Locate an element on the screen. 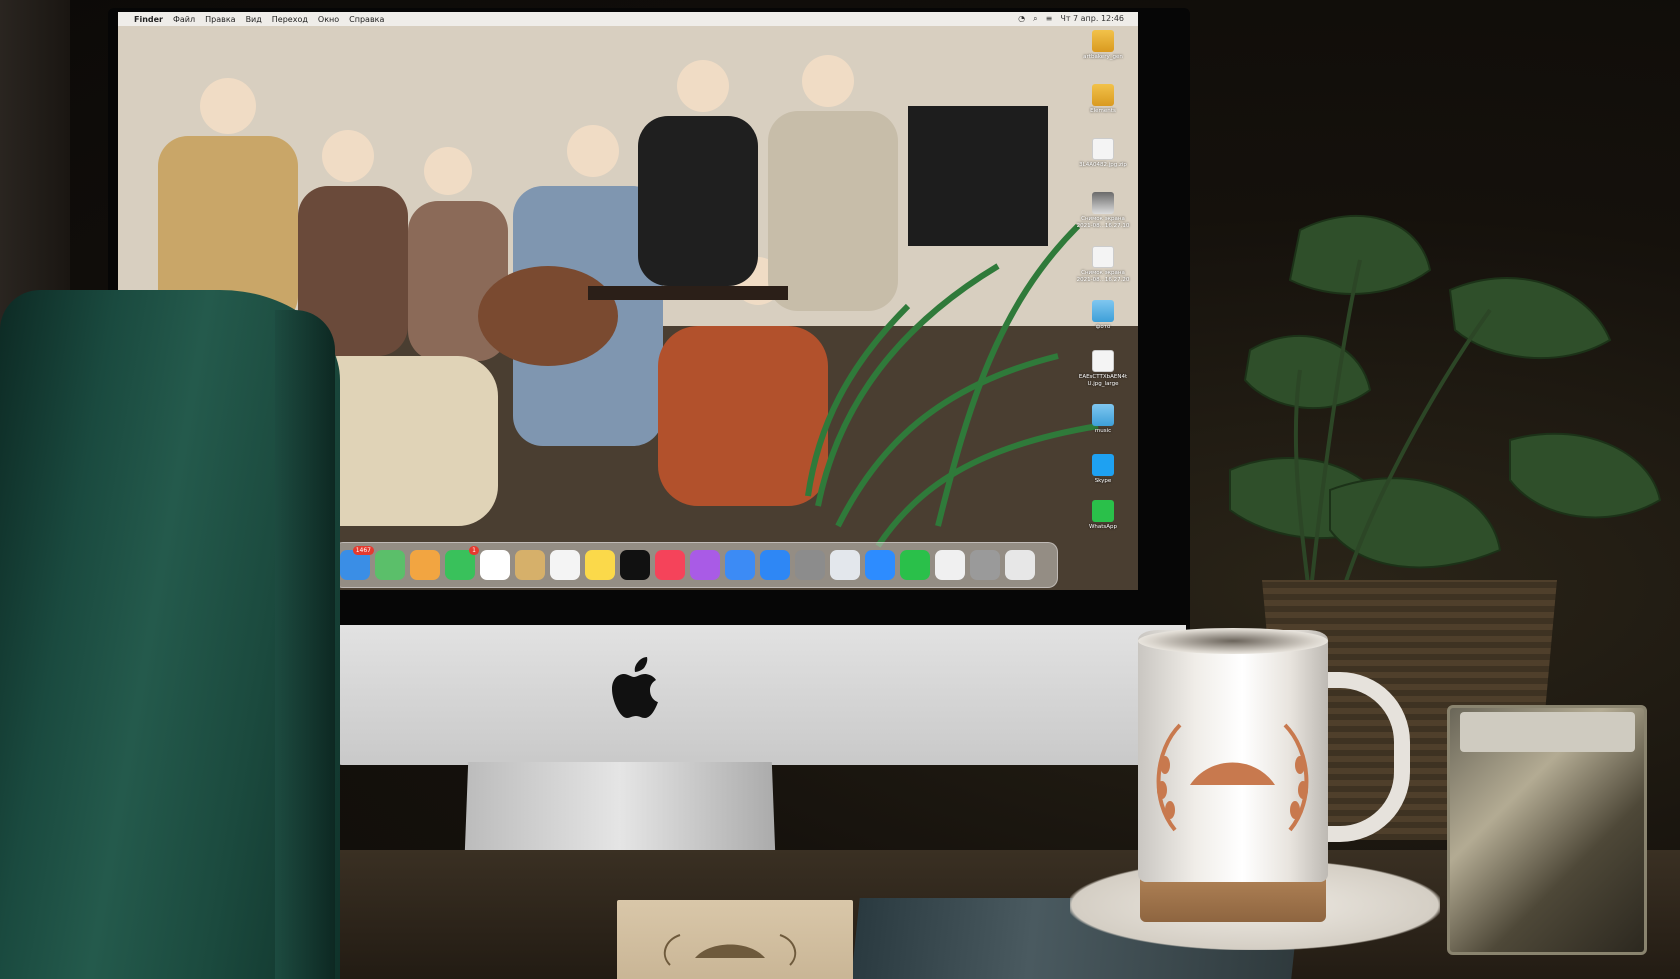 The height and width of the screenshot is (979, 1680). maps-icon is located at coordinates (390, 565).